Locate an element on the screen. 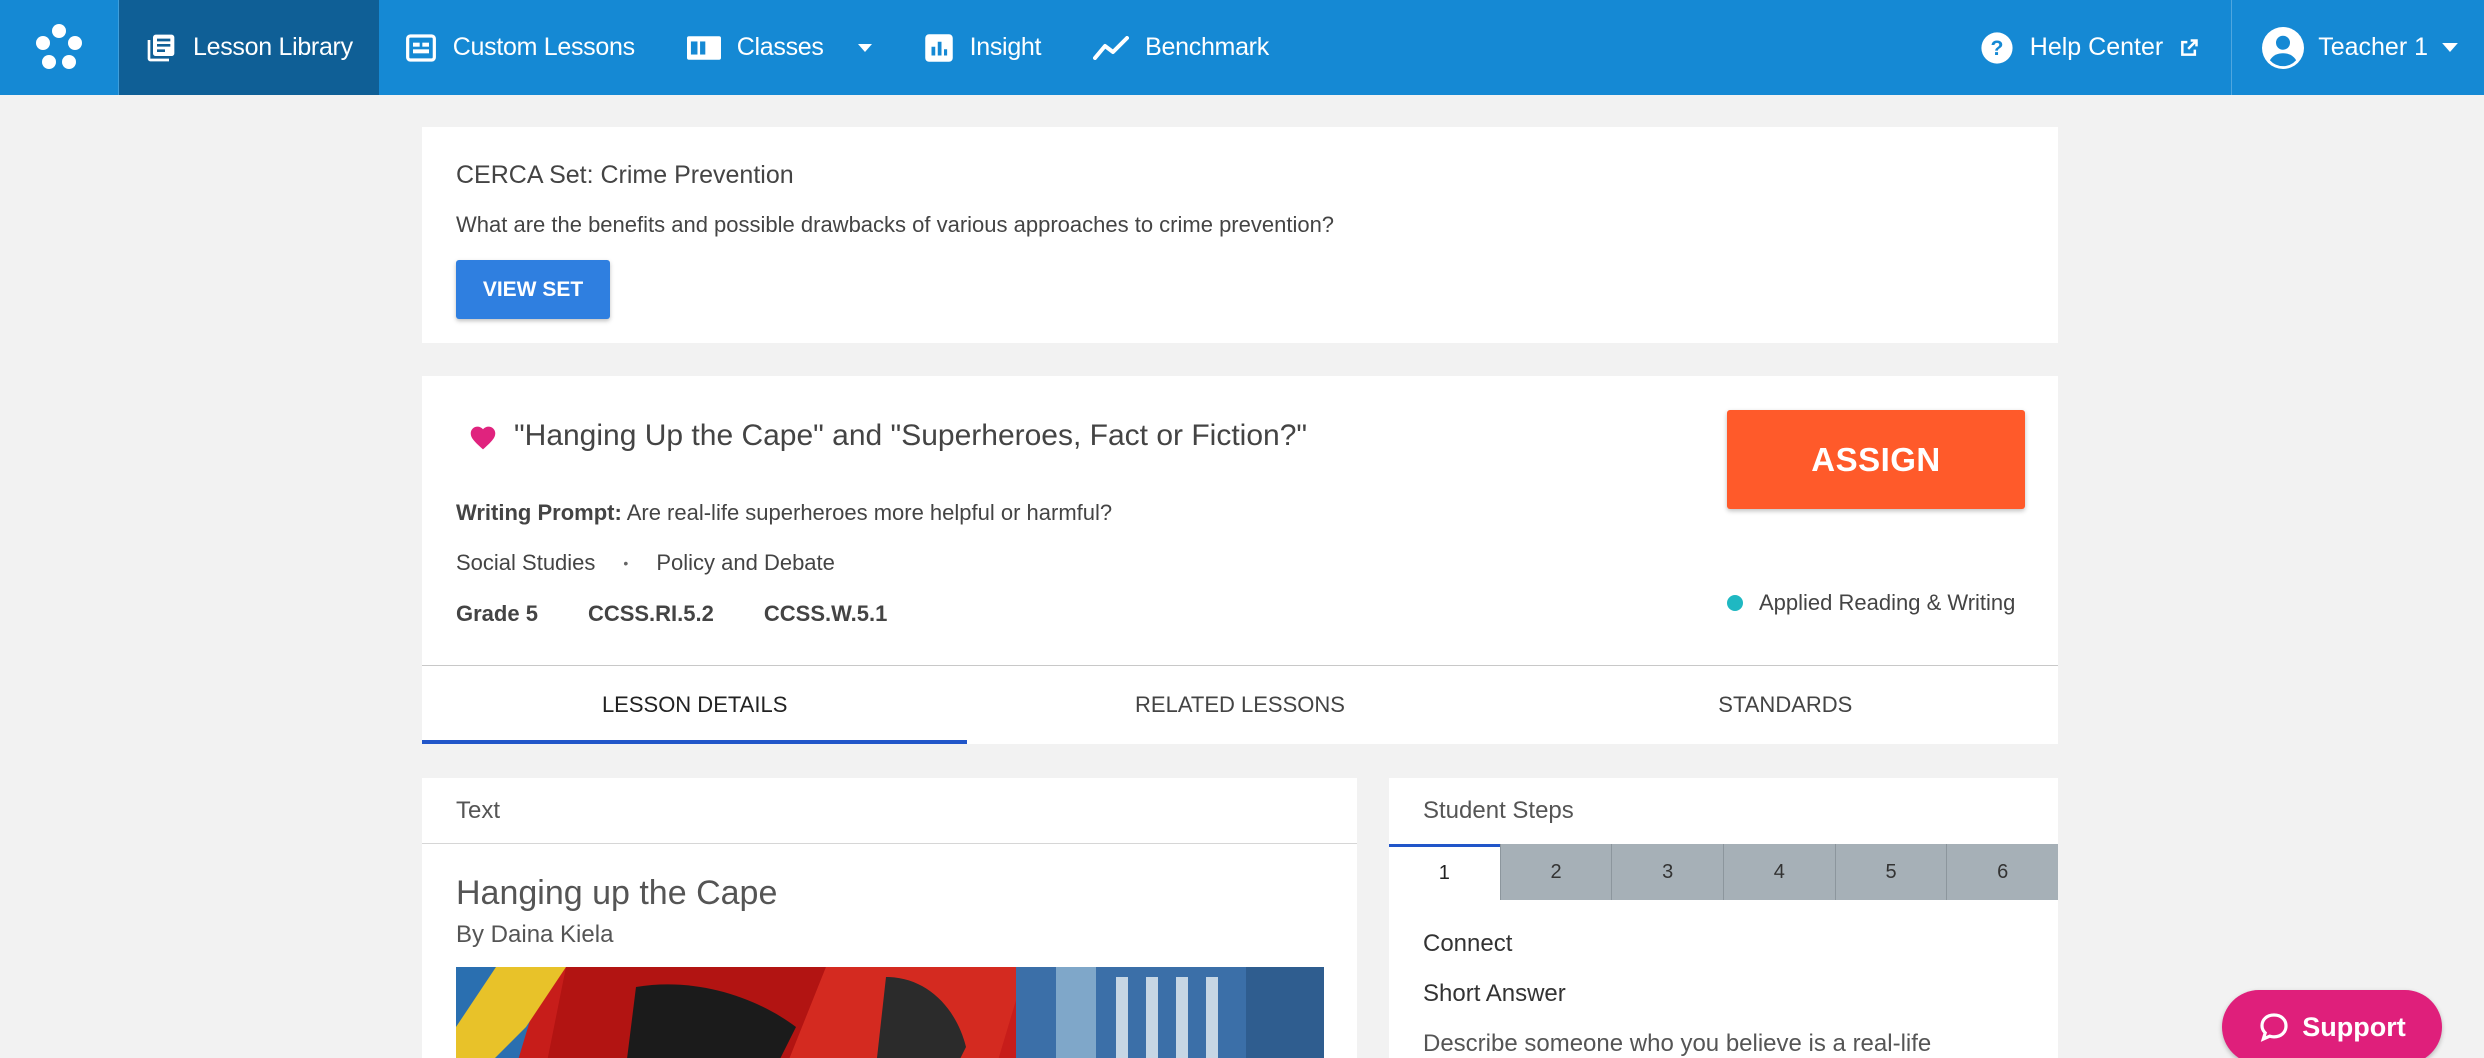  step-tabs: 1 2 3 4 5 6 is located at coordinates (1724, 872).